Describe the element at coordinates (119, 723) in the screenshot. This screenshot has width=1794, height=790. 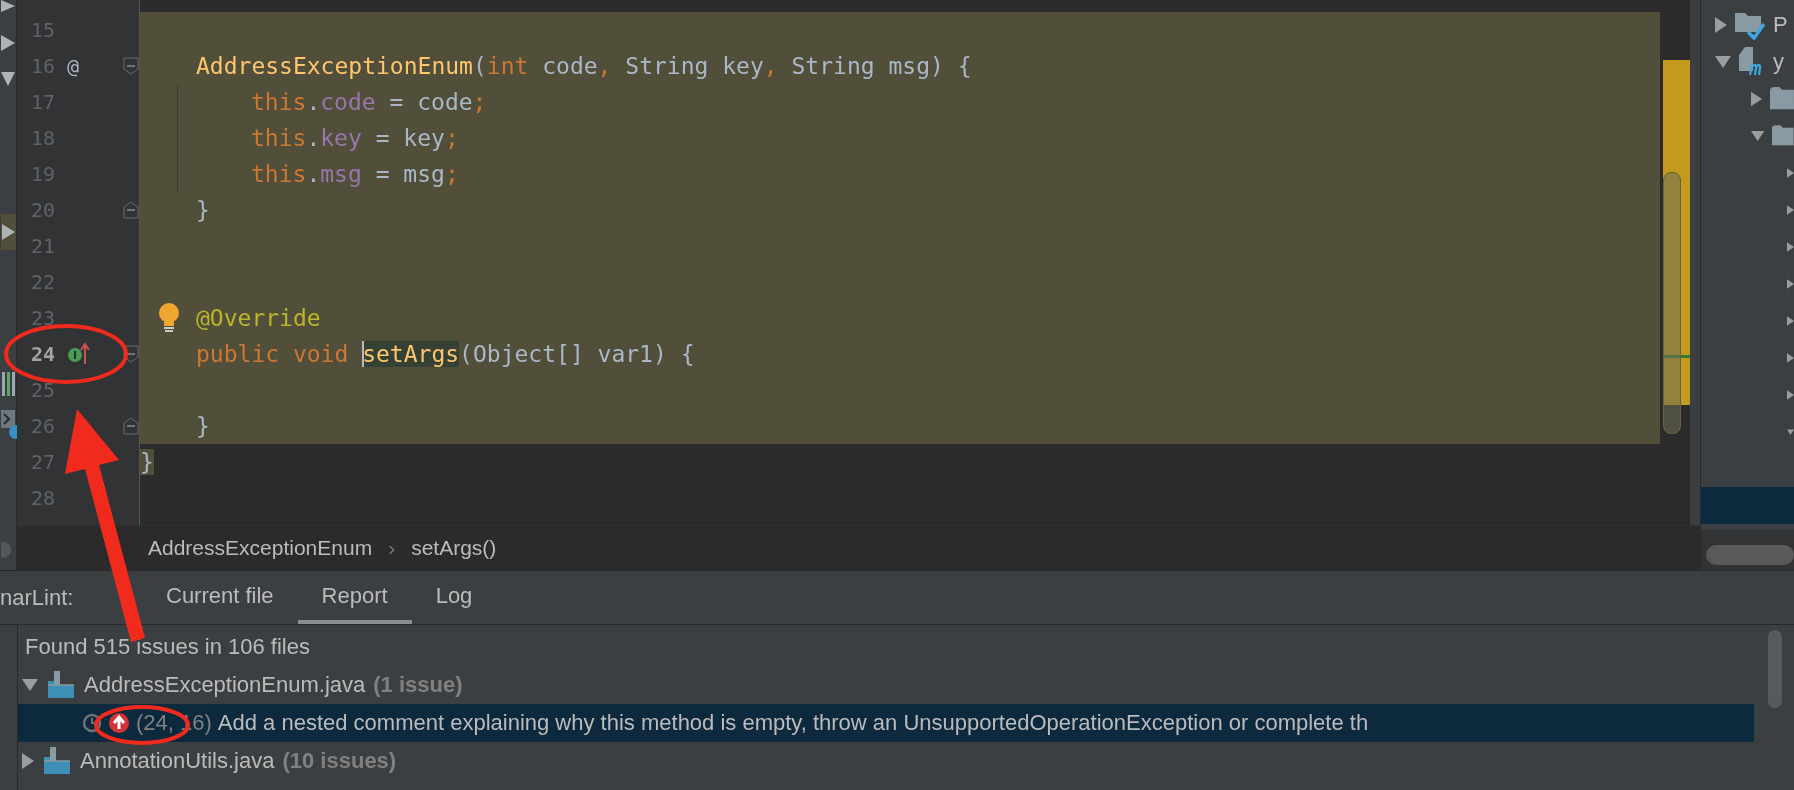
I see `arrow-up-icon` at that location.